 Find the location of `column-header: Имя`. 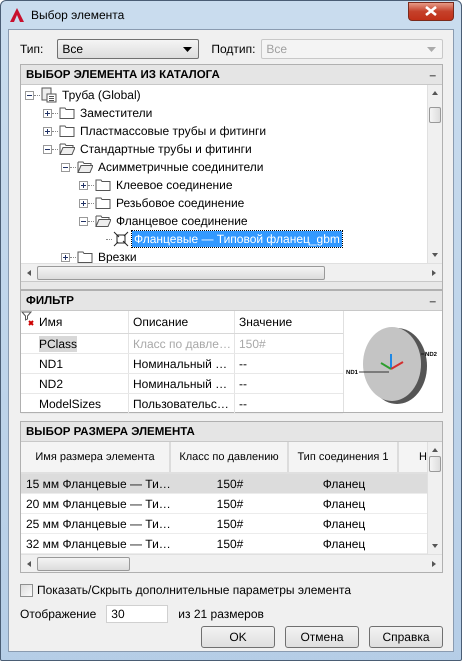

column-header: Имя is located at coordinates (82, 322).